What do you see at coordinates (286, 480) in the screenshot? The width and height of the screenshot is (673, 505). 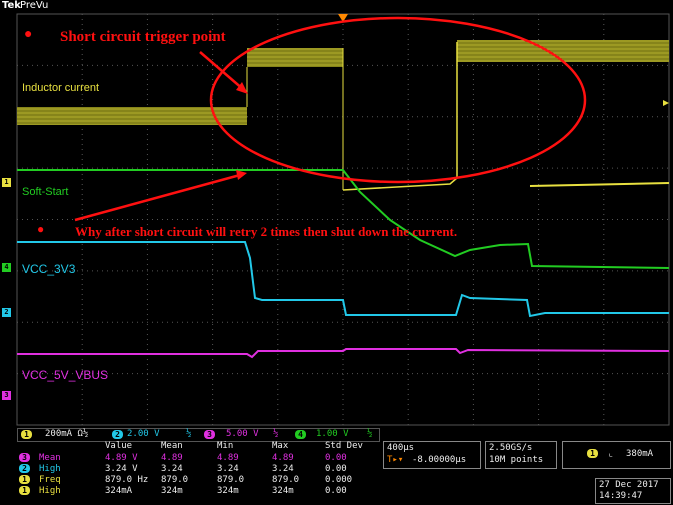 I see `measurement-max: 879.0` at bounding box center [286, 480].